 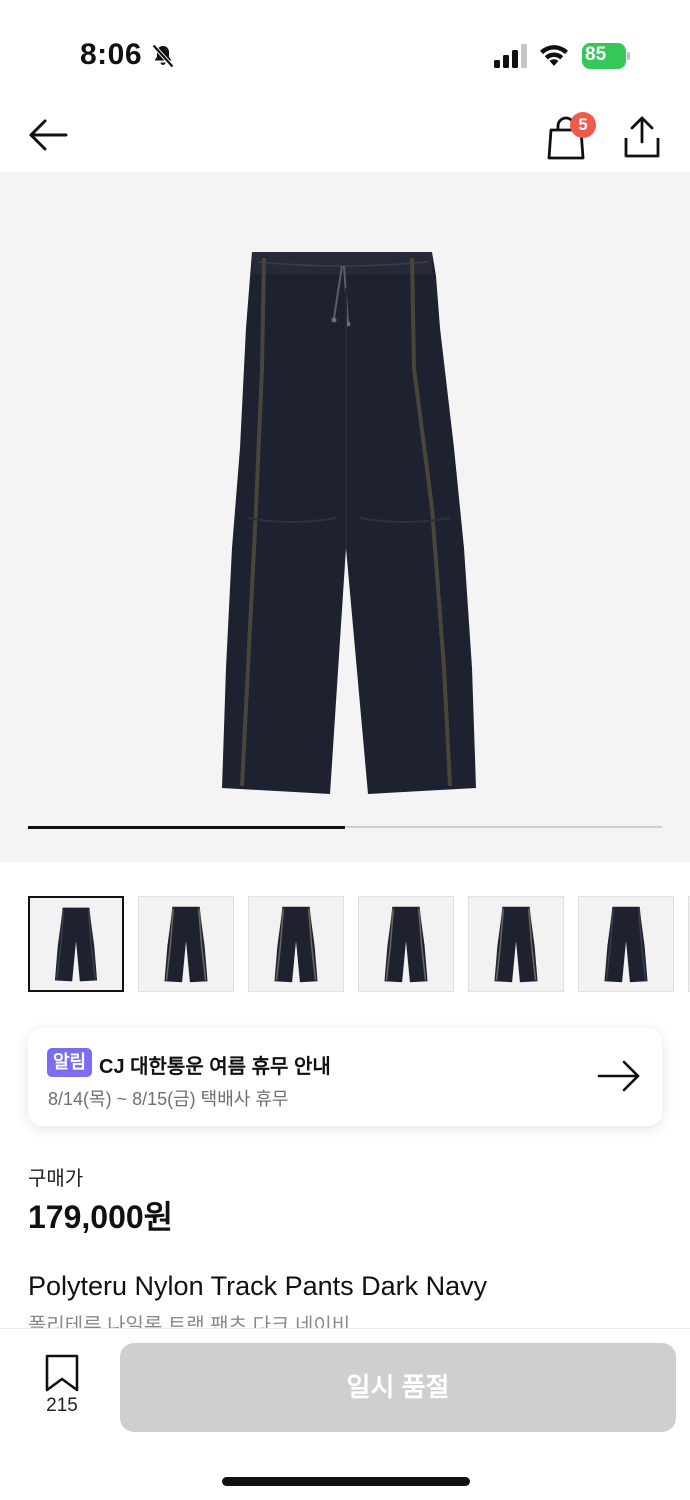 I want to click on battery-level: 85, so click(x=596, y=54).